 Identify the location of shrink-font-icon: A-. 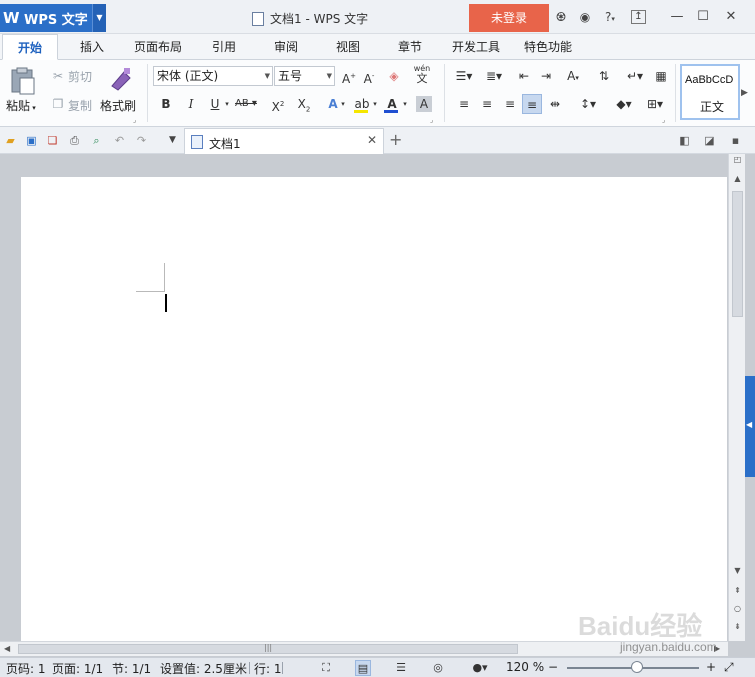
(369, 76).